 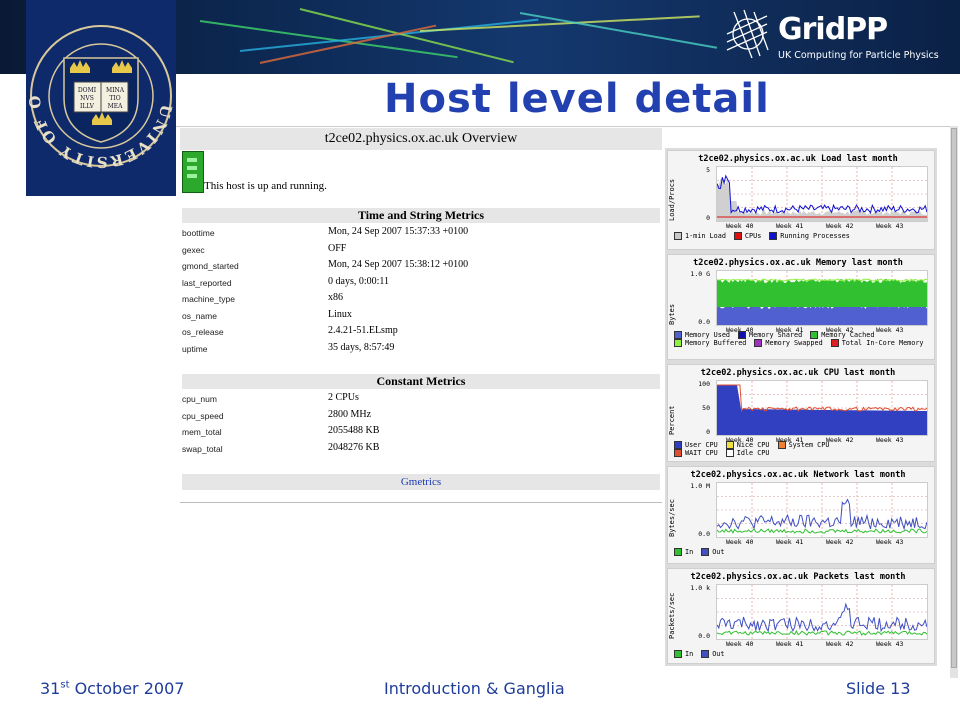 I want to click on y-tick-label: 1.0 G, so click(x=700, y=274).